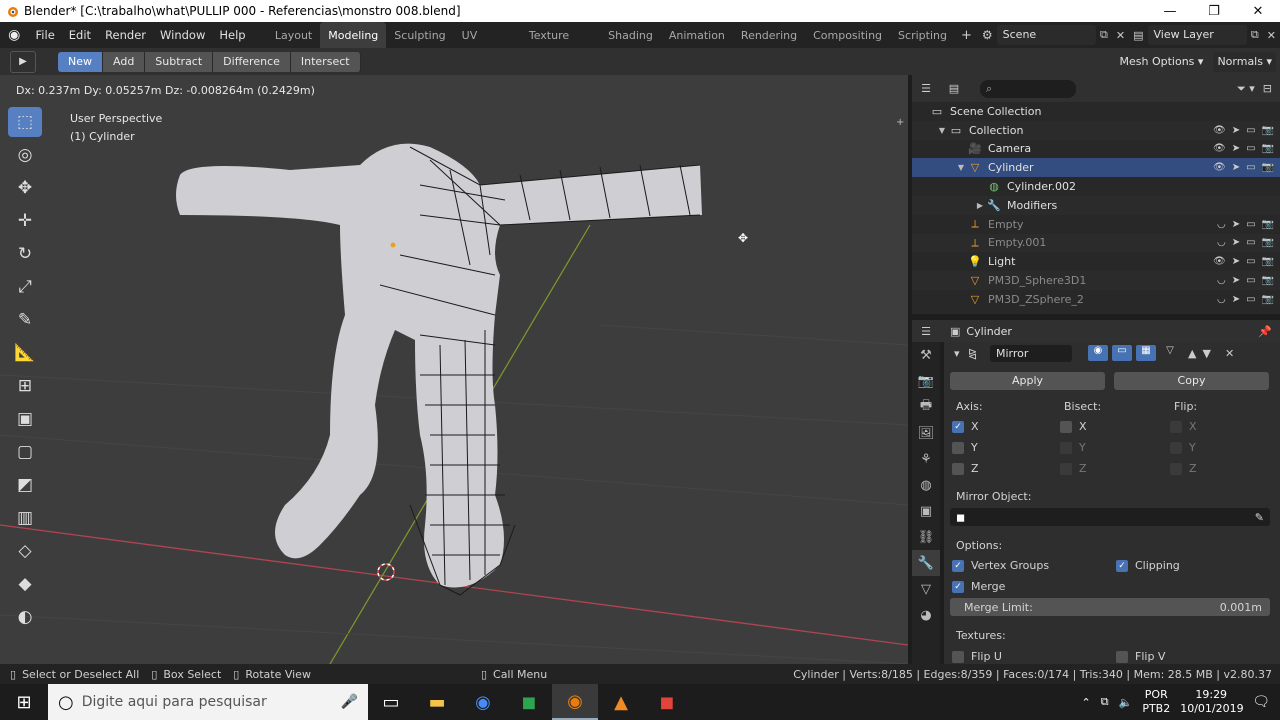 The width and height of the screenshot is (1280, 720). Describe the element at coordinates (560, 46) in the screenshot. I see `tab-texture-paint: Texture Paint` at that location.